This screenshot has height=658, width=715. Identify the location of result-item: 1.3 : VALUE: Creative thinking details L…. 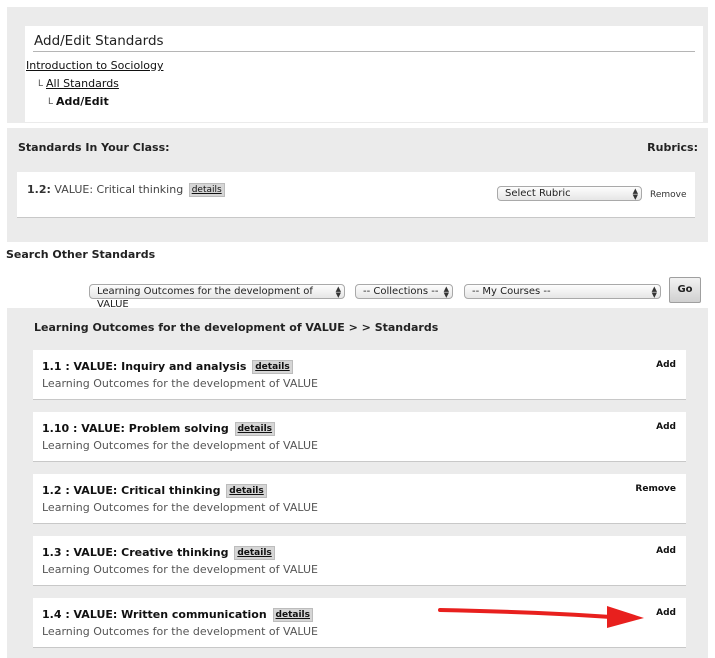
(359, 561).